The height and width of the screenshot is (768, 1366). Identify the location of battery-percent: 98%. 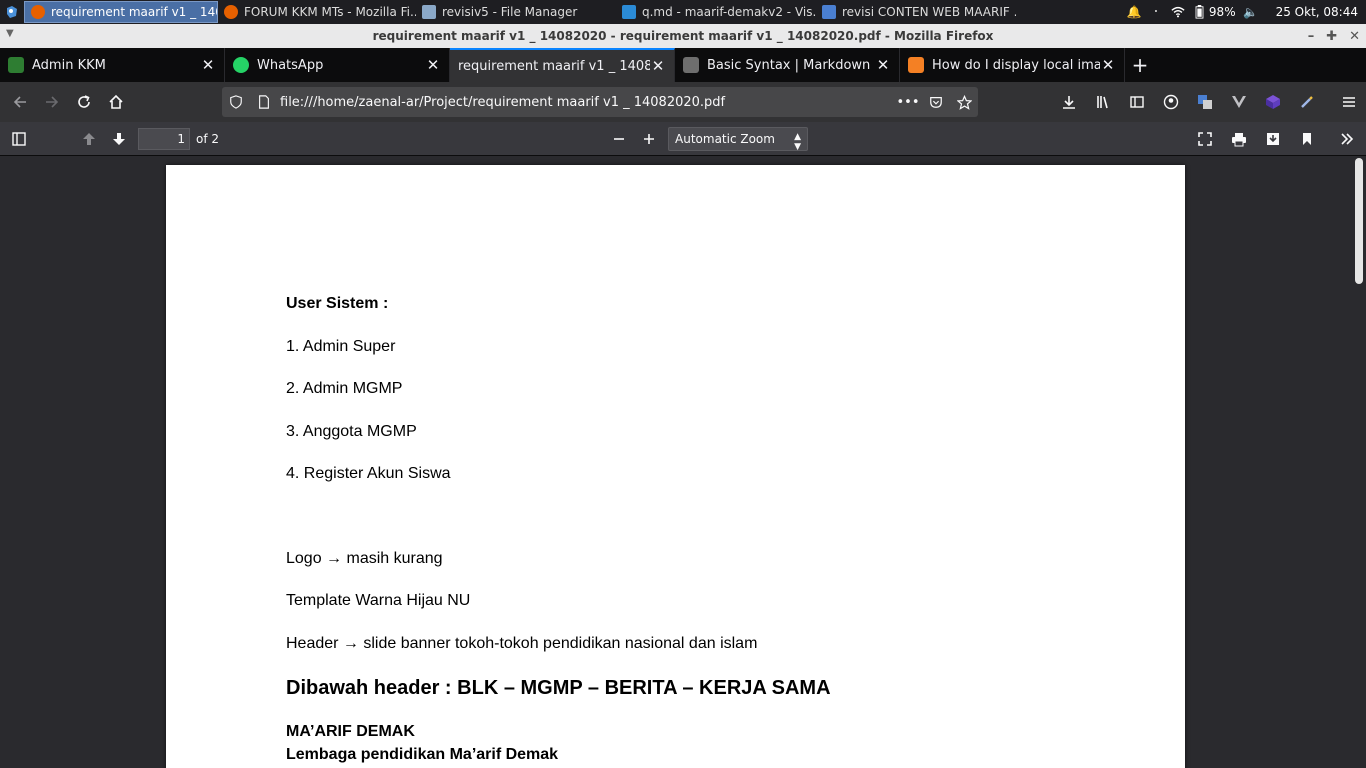
(1222, 12).